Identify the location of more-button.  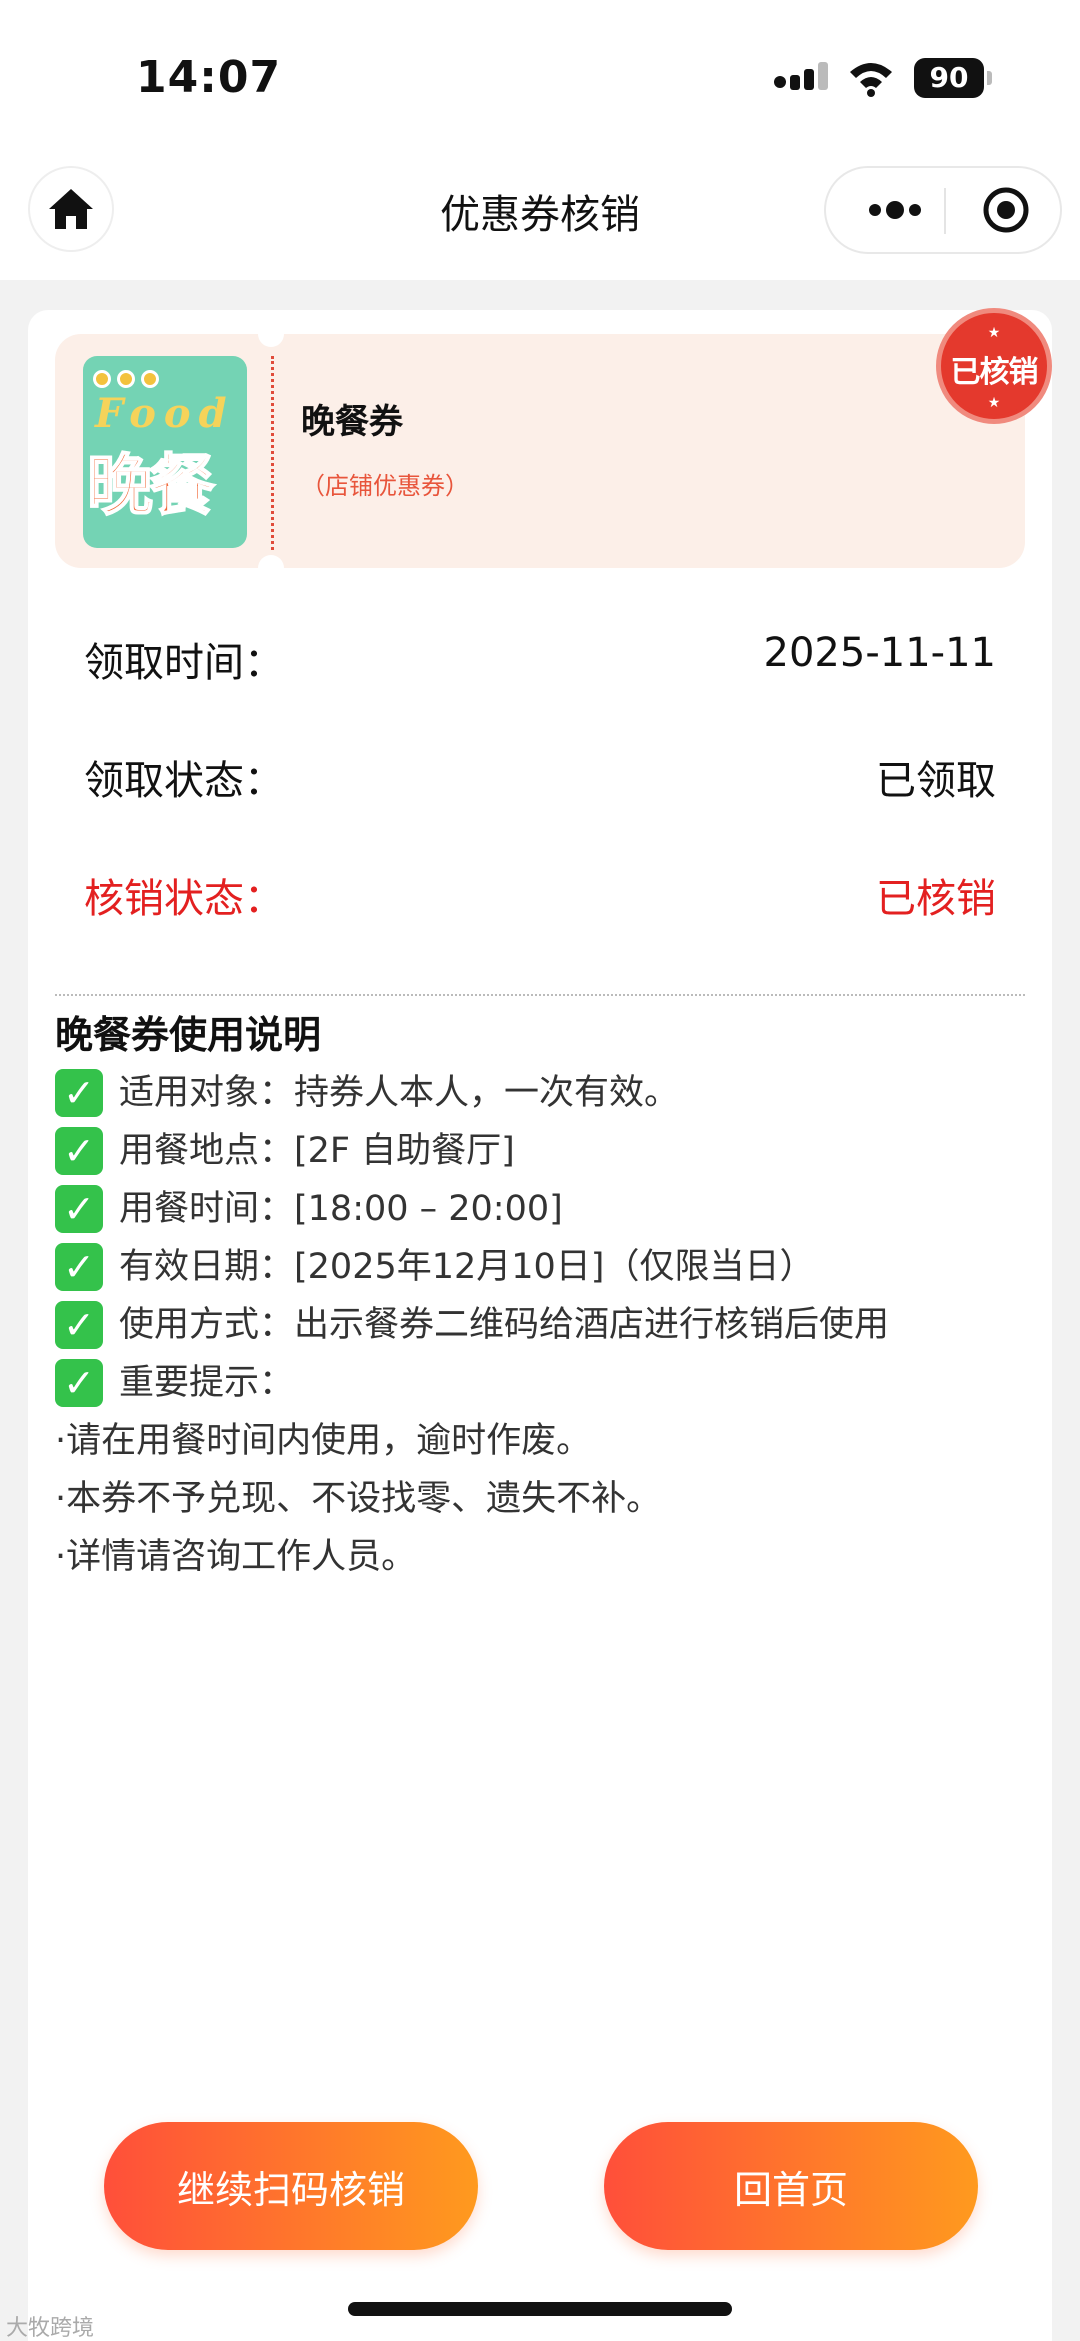
(895, 210).